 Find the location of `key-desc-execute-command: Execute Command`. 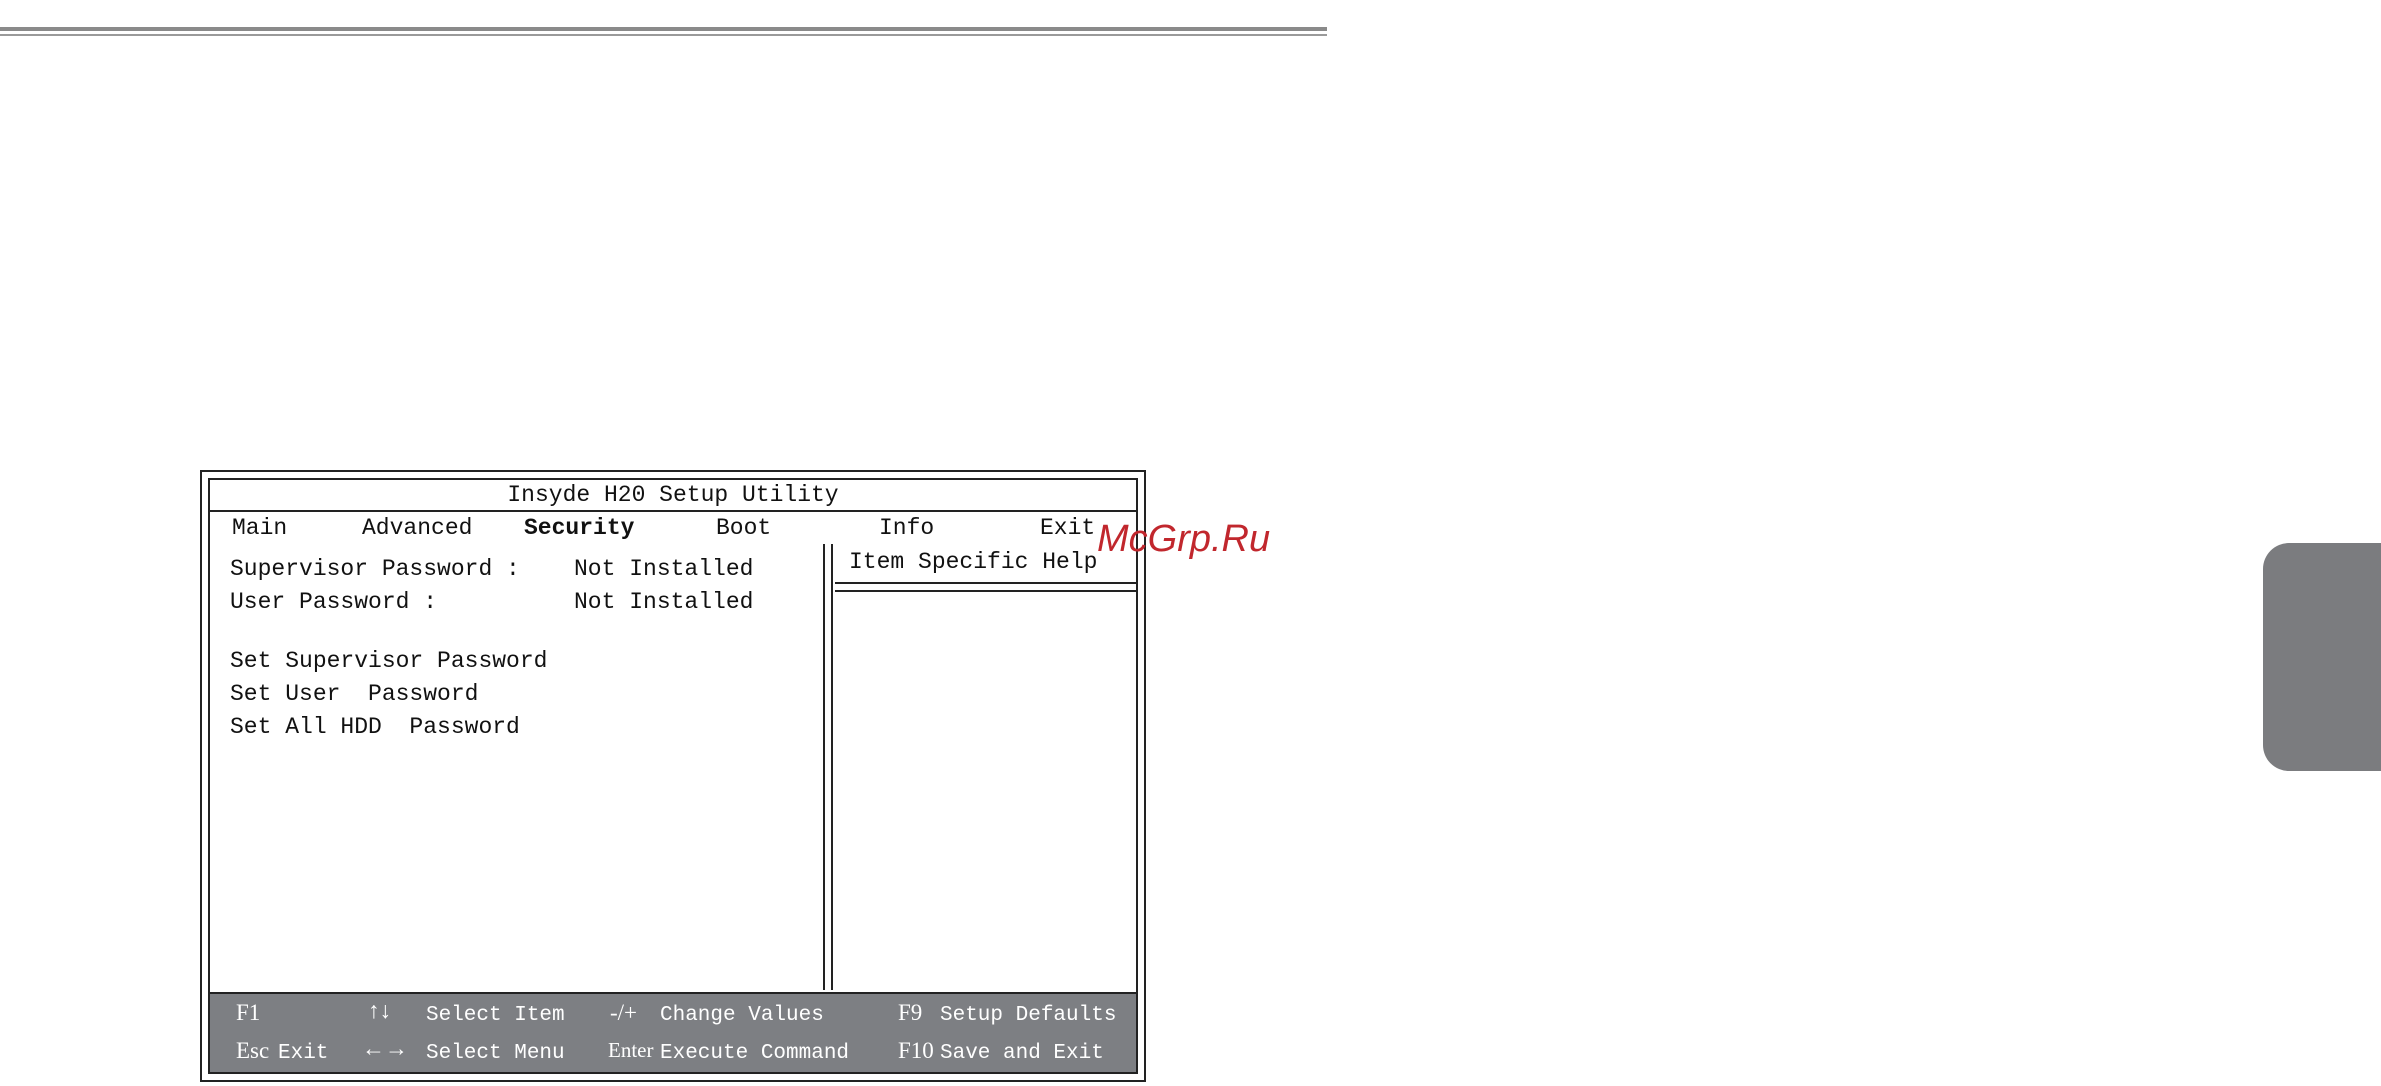

key-desc-execute-command: Execute Command is located at coordinates (755, 1053).